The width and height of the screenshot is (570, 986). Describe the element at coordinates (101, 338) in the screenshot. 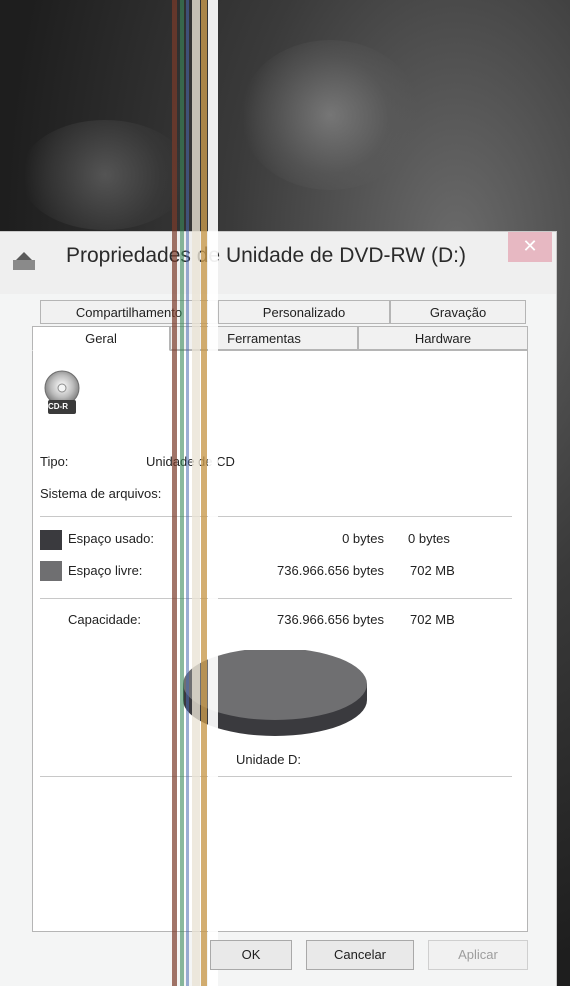

I see `tab-geral: Geral` at that location.